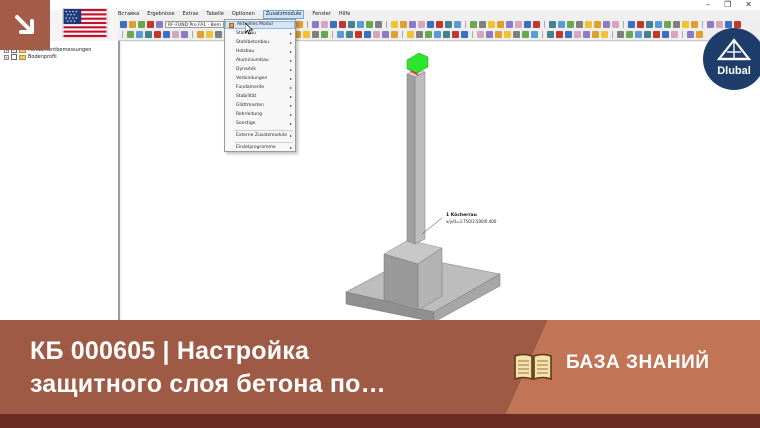  Describe the element at coordinates (260, 136) in the screenshot. I see `menu-item-12: Externe Zusatzmodule ▸` at that location.